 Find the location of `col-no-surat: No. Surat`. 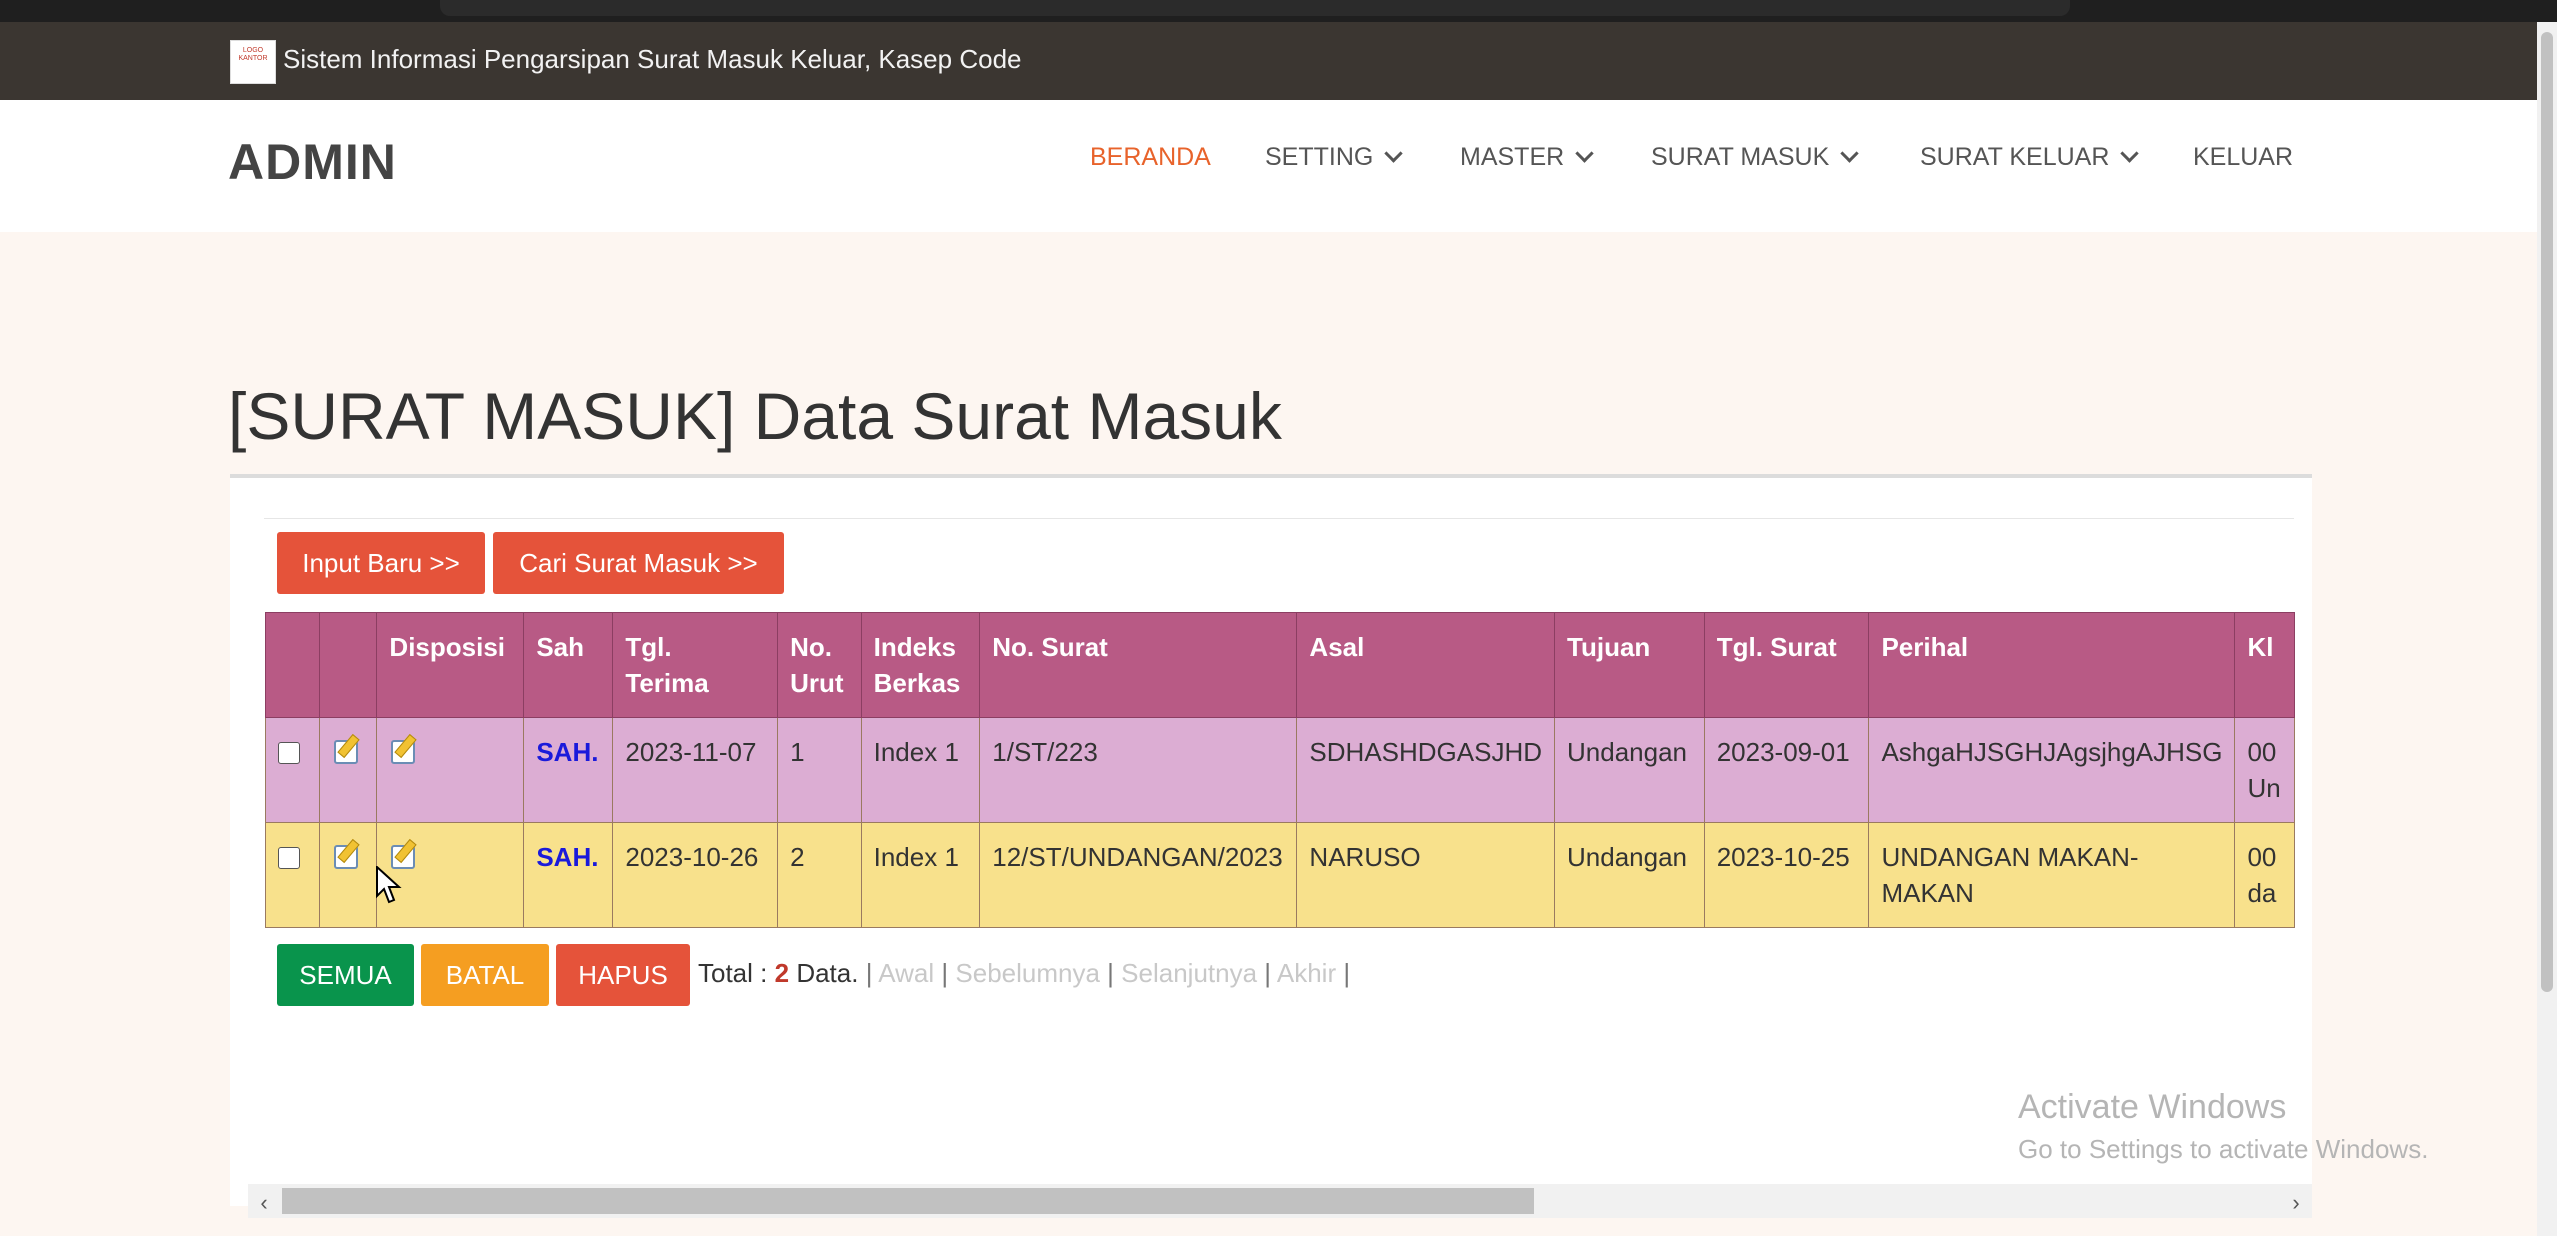

col-no-surat: No. Surat is located at coordinates (1138, 665).